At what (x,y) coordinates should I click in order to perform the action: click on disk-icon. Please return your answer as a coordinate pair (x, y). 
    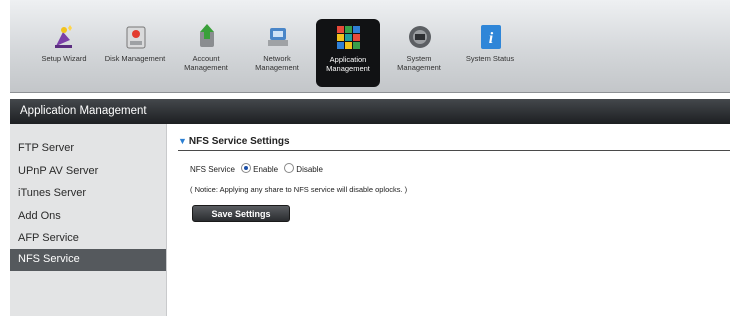
    Looking at the image, I should click on (136, 37).